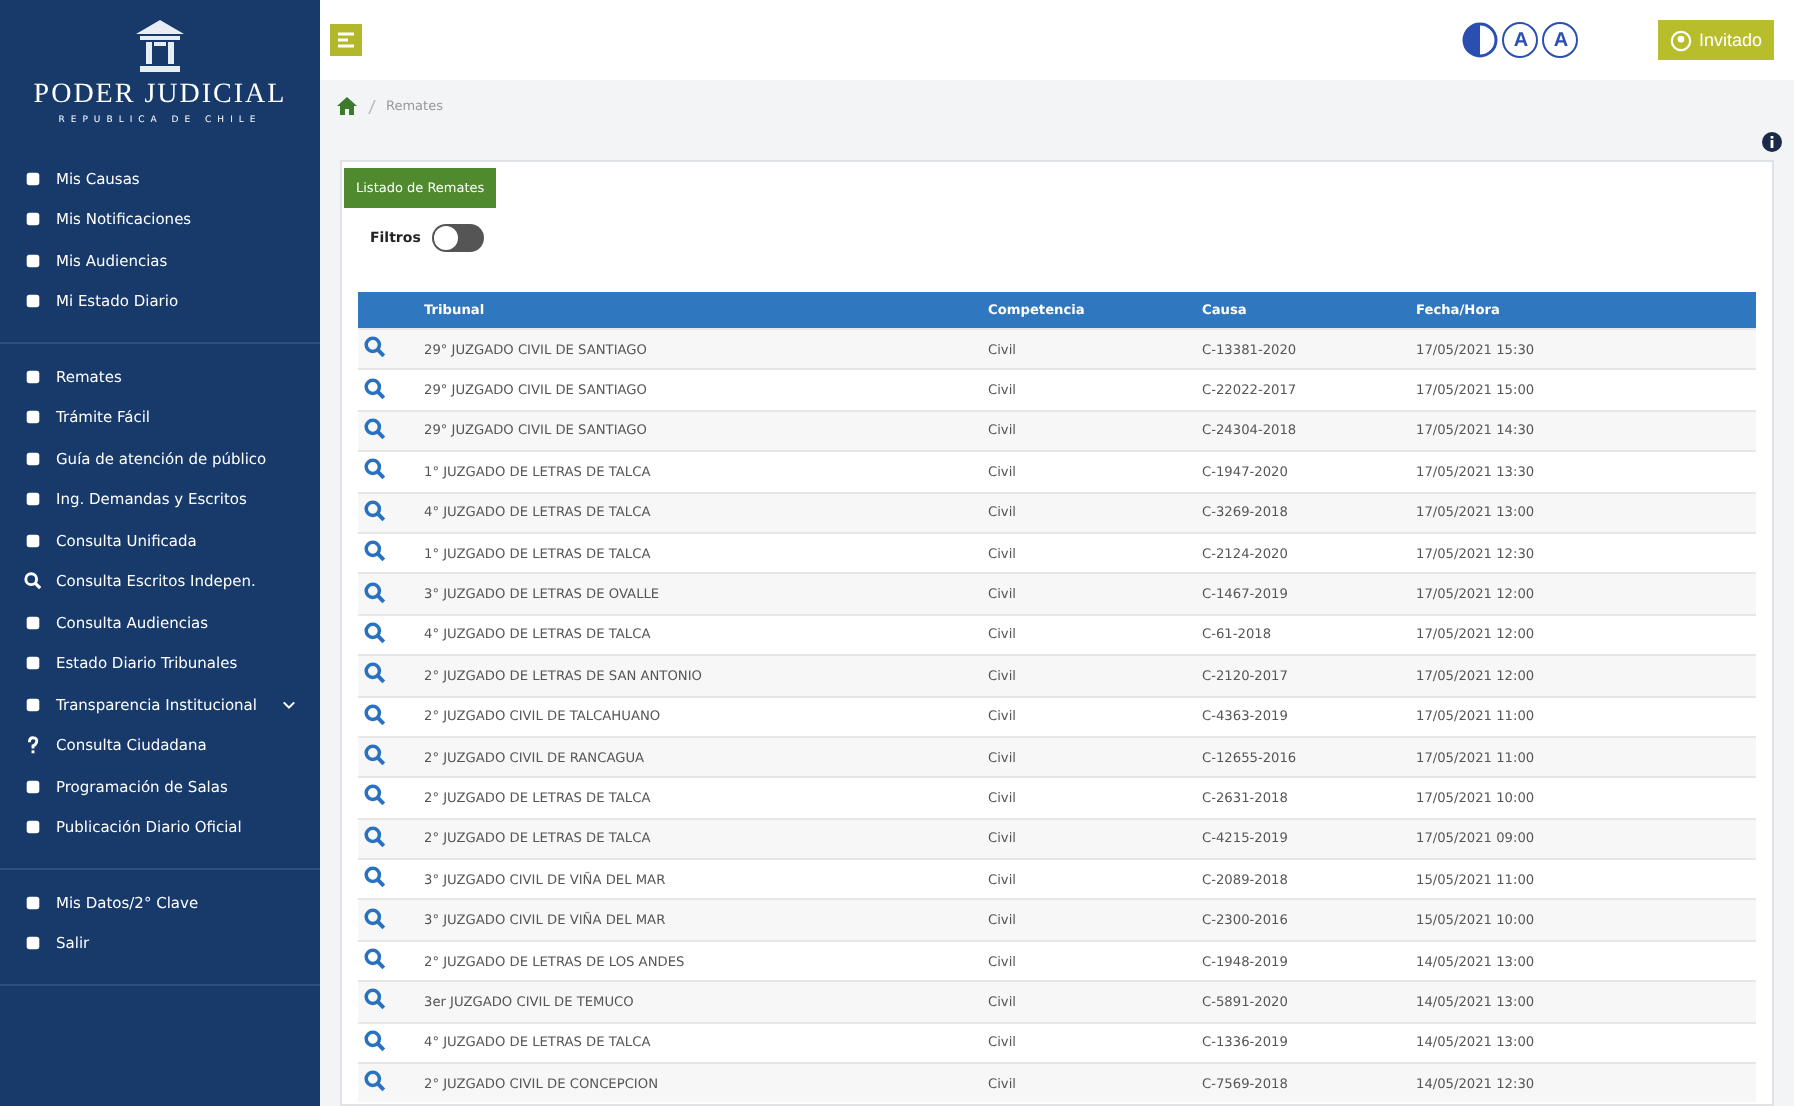  I want to click on home-icon, so click(347, 106).